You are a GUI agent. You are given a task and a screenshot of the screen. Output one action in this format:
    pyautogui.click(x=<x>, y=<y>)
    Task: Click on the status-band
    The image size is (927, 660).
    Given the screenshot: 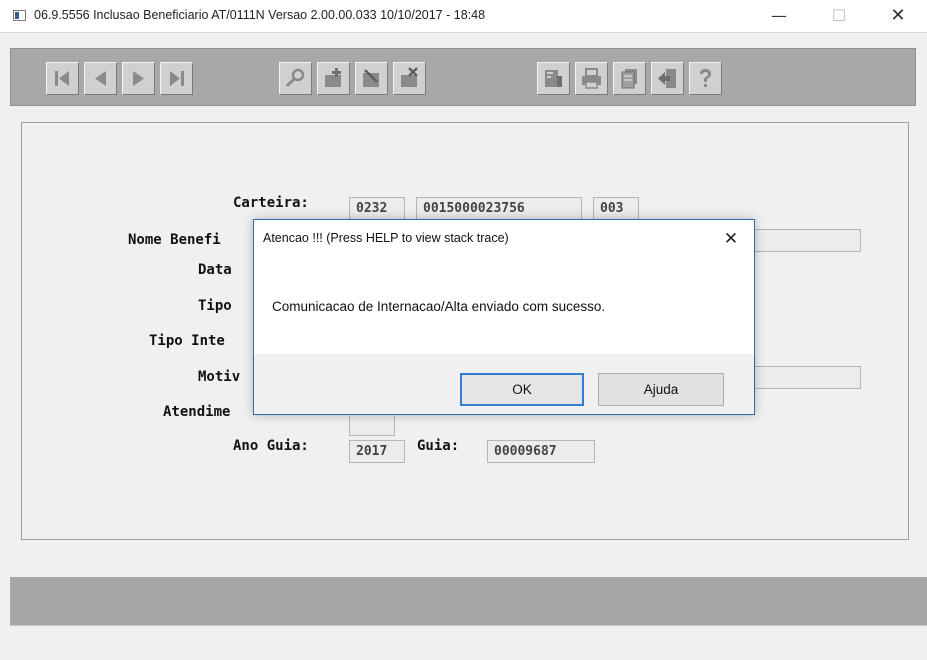 What is the action you would take?
    pyautogui.click(x=468, y=601)
    